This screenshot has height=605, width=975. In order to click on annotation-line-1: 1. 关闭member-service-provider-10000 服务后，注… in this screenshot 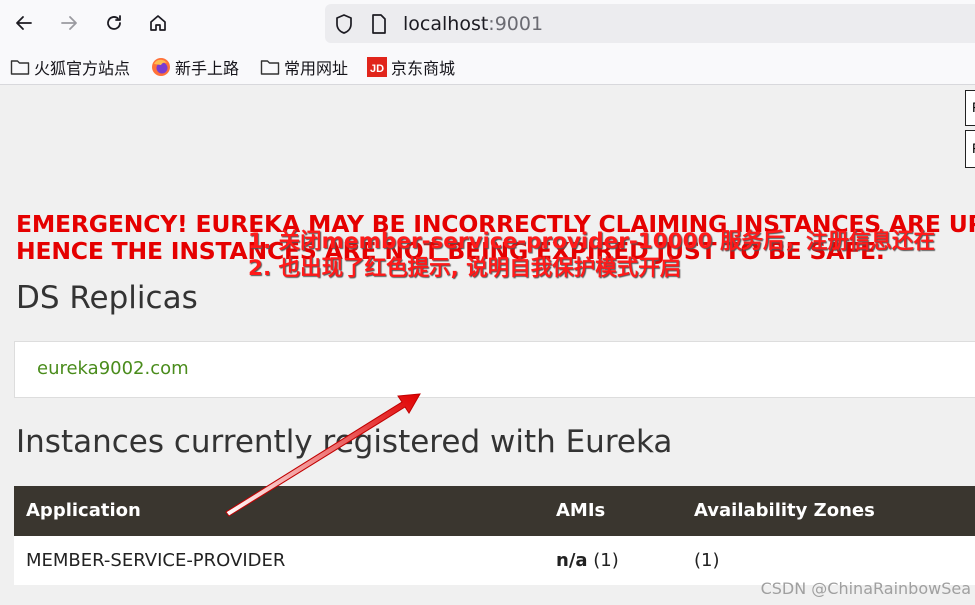, I will do `click(592, 241)`.